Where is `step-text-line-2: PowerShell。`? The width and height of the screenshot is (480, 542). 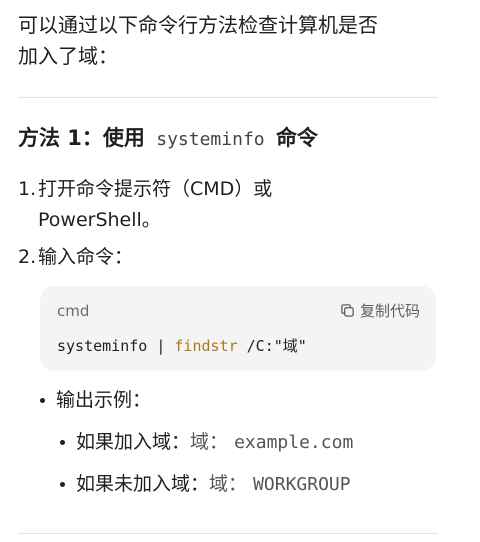
step-text-line-2: PowerShell。 is located at coordinates (99, 220).